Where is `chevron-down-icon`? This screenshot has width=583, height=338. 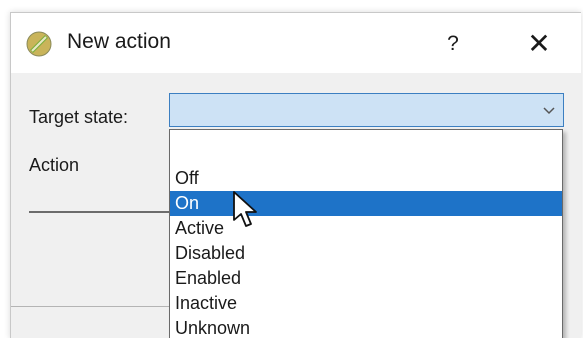
chevron-down-icon is located at coordinates (549, 110).